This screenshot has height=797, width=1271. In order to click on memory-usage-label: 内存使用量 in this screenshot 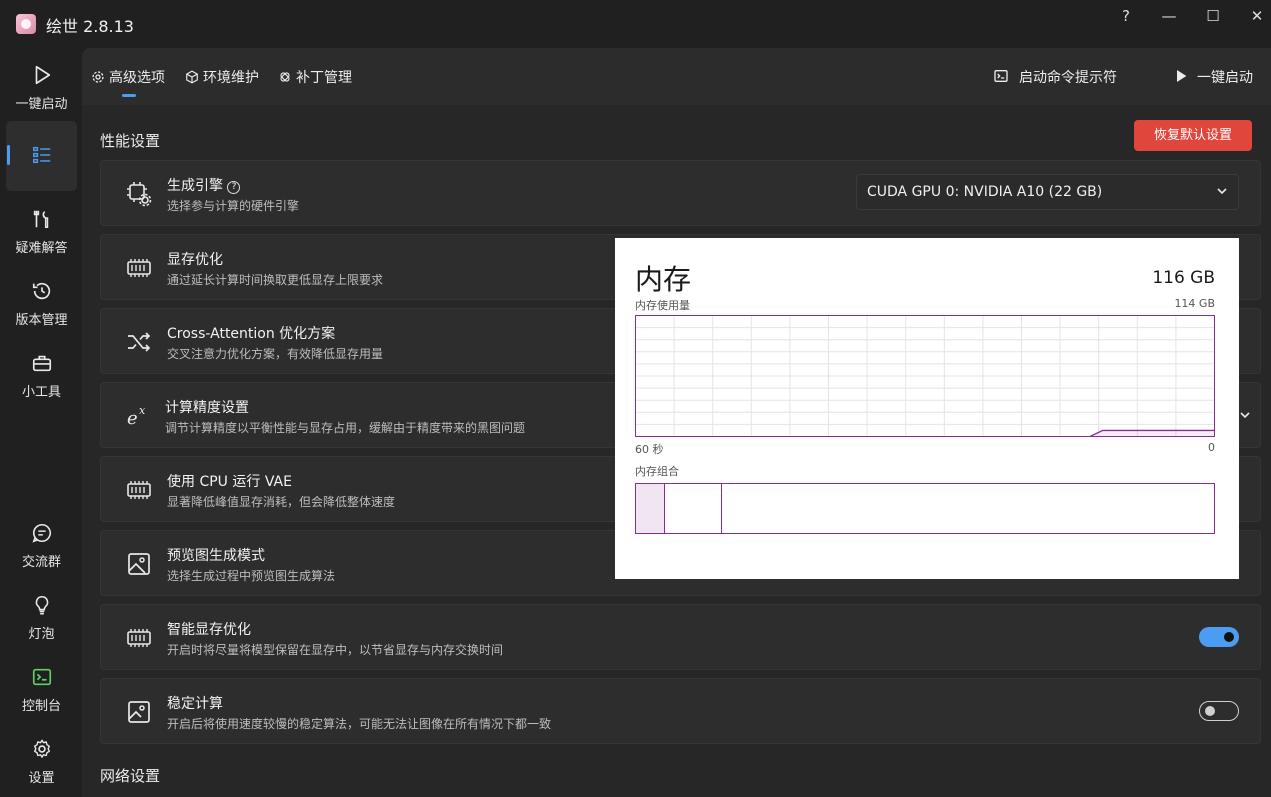, I will do `click(662, 305)`.